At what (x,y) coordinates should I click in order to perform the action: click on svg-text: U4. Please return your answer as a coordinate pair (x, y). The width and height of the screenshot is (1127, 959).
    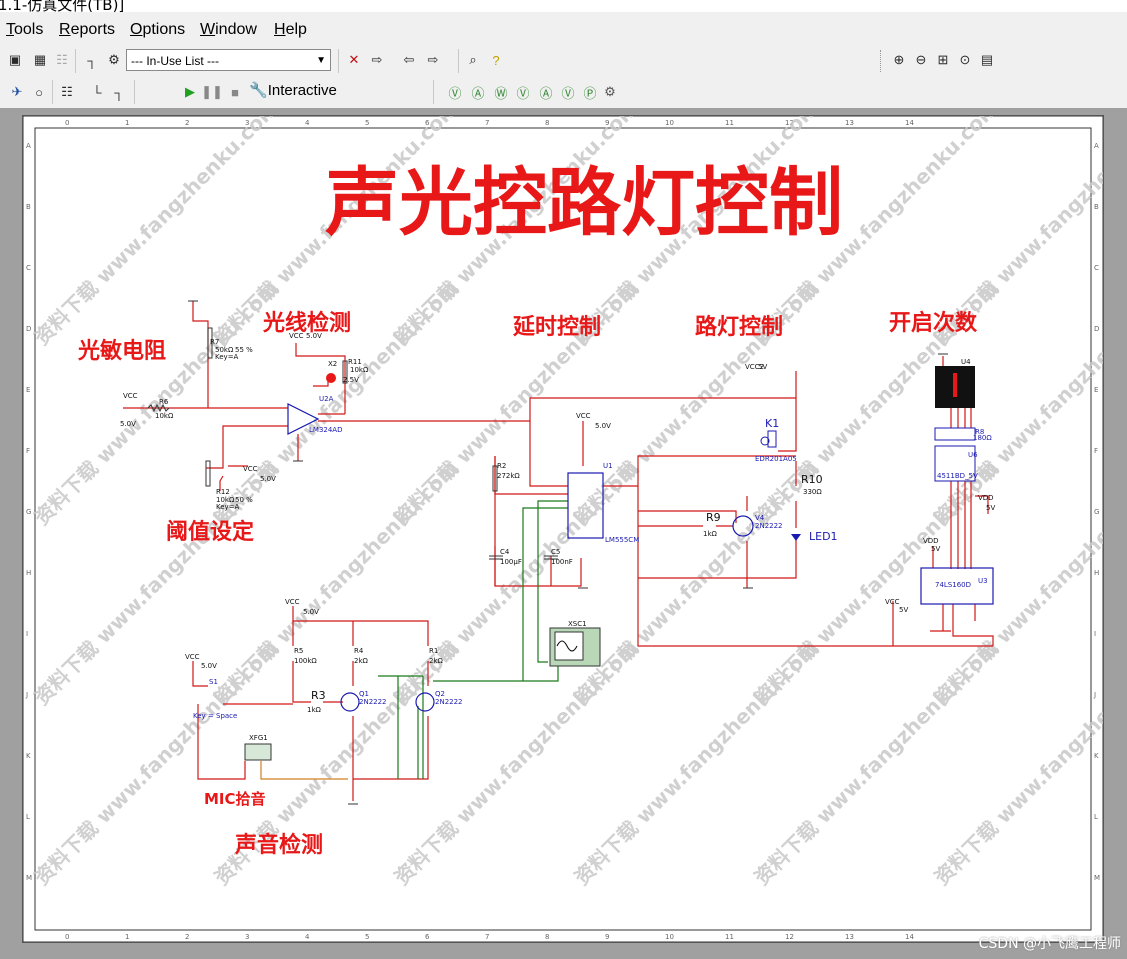
    Looking at the image, I should click on (966, 362).